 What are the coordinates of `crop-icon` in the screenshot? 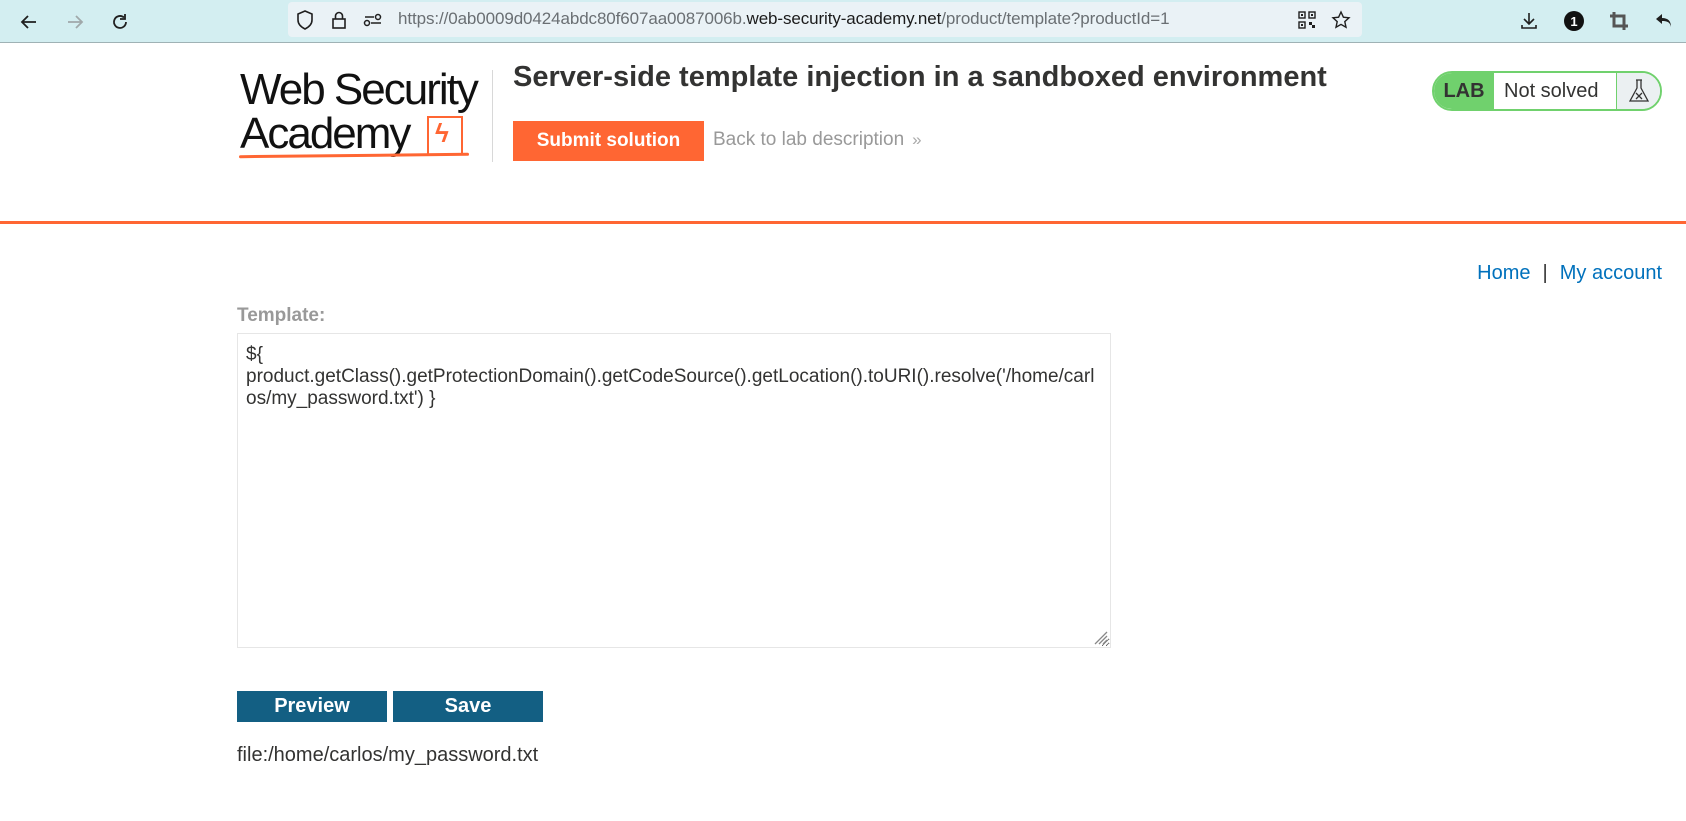 It's located at (1619, 21).